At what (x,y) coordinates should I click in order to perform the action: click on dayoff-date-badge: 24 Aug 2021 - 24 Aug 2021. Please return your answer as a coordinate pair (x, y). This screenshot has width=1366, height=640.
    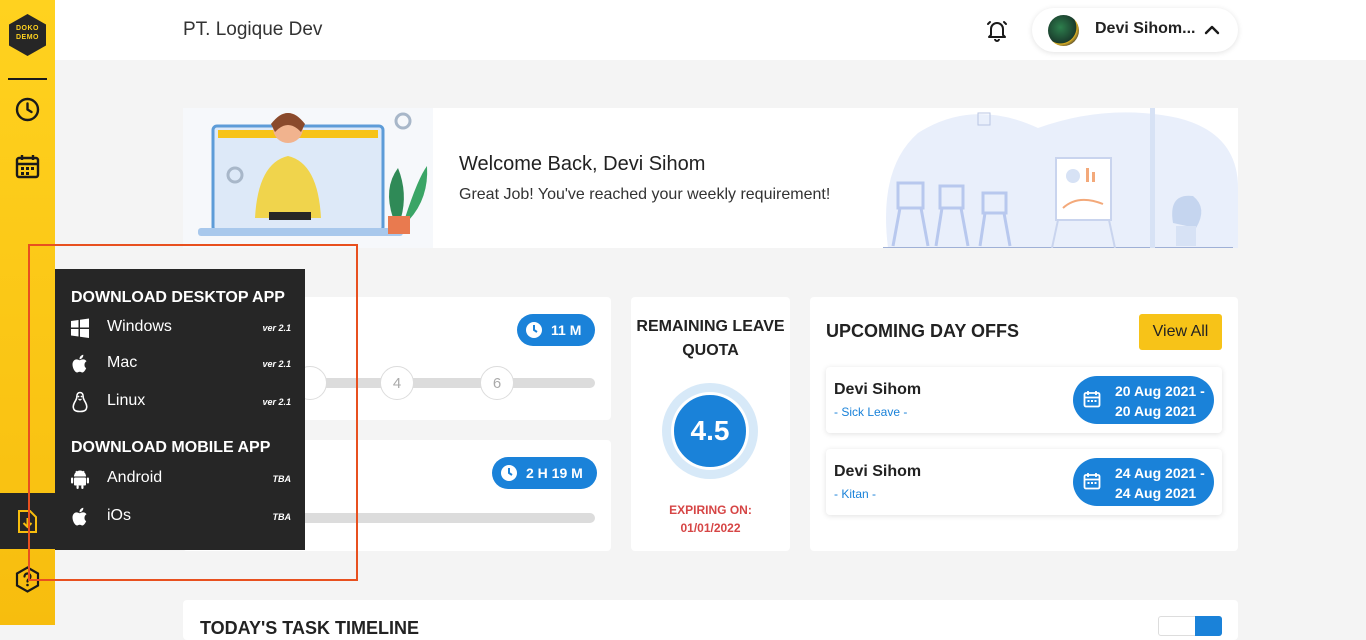
    Looking at the image, I should click on (1143, 482).